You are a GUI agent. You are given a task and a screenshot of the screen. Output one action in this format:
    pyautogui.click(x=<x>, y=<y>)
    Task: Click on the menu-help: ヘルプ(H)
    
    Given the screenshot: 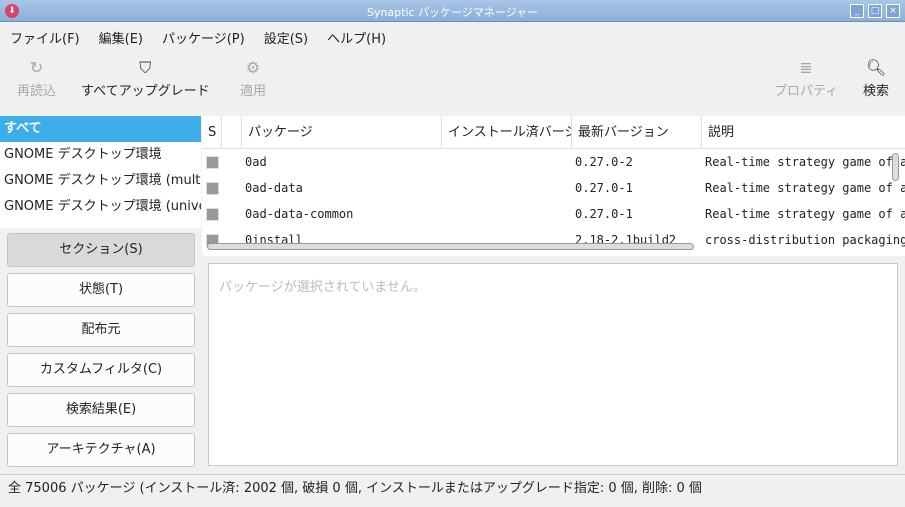 What is the action you would take?
    pyautogui.click(x=356, y=36)
    